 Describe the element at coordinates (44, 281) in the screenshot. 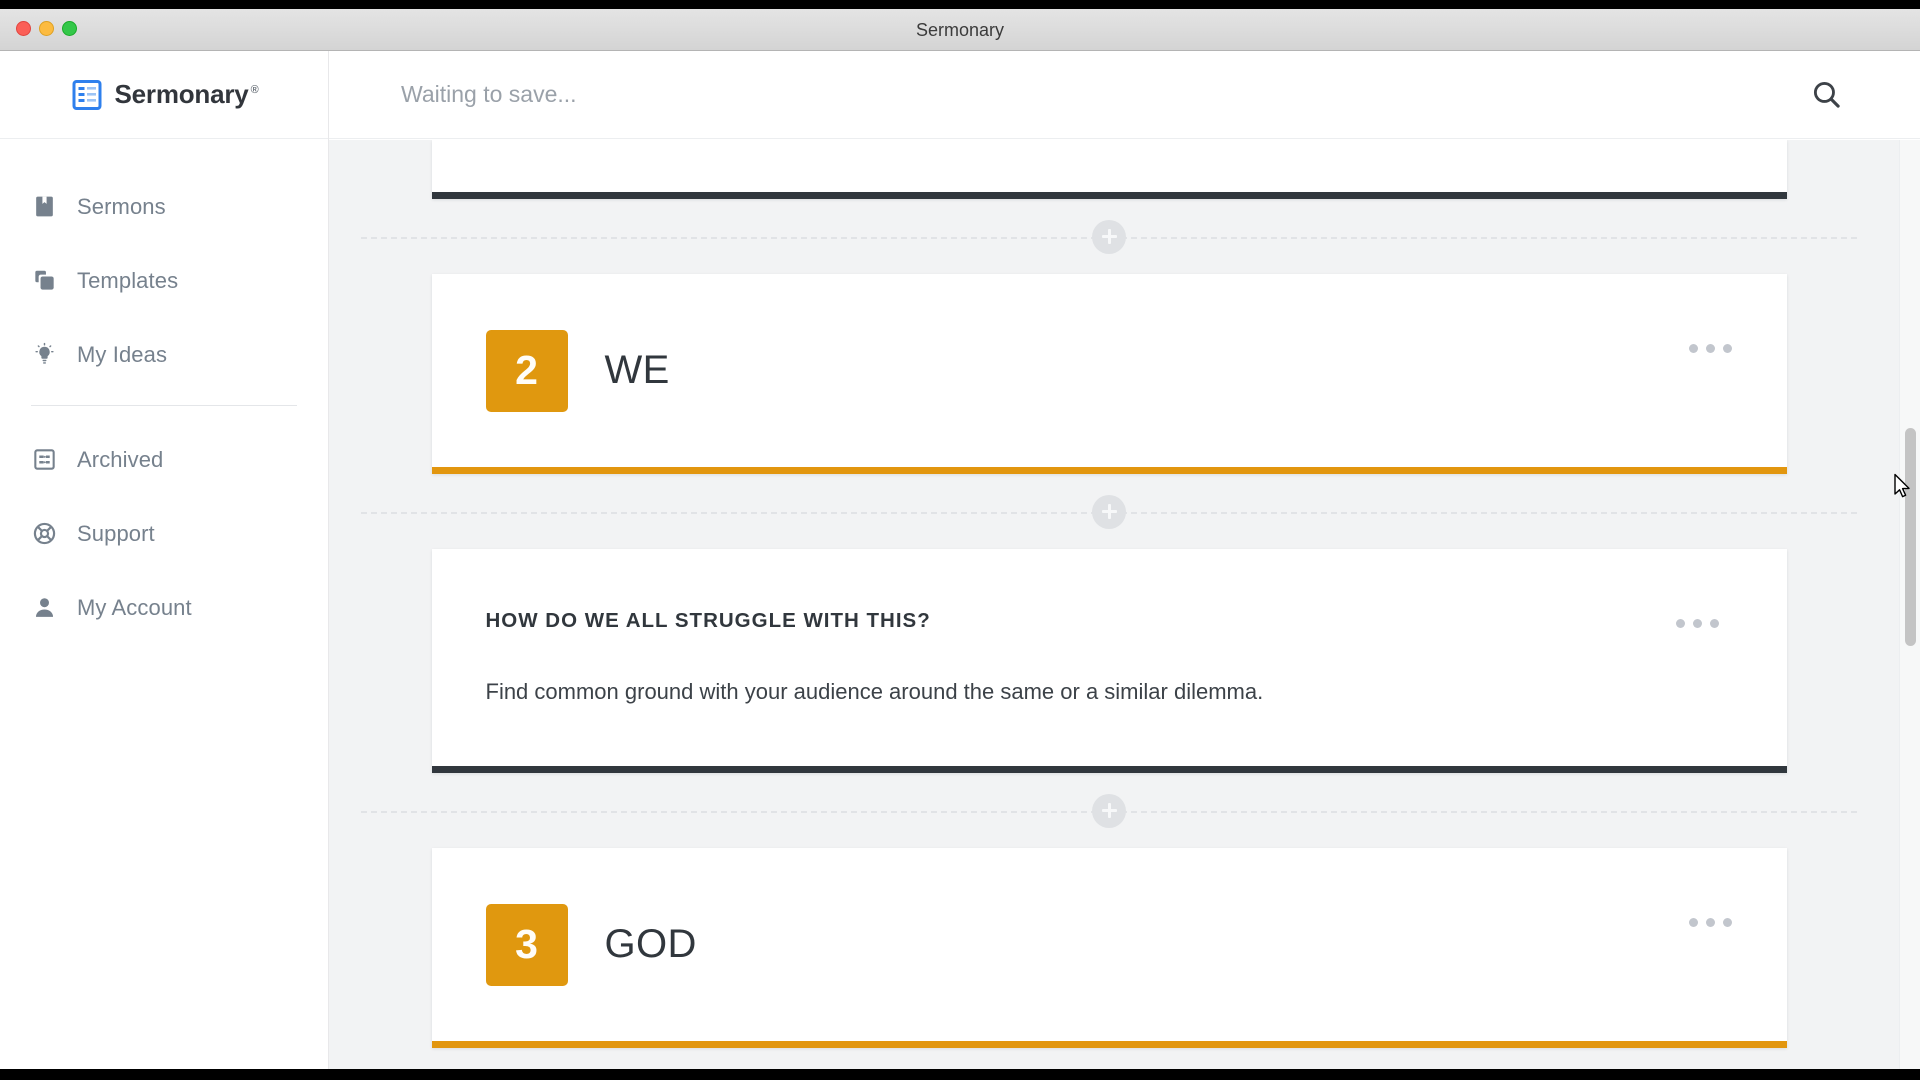

I see `copy-layers-icon` at that location.